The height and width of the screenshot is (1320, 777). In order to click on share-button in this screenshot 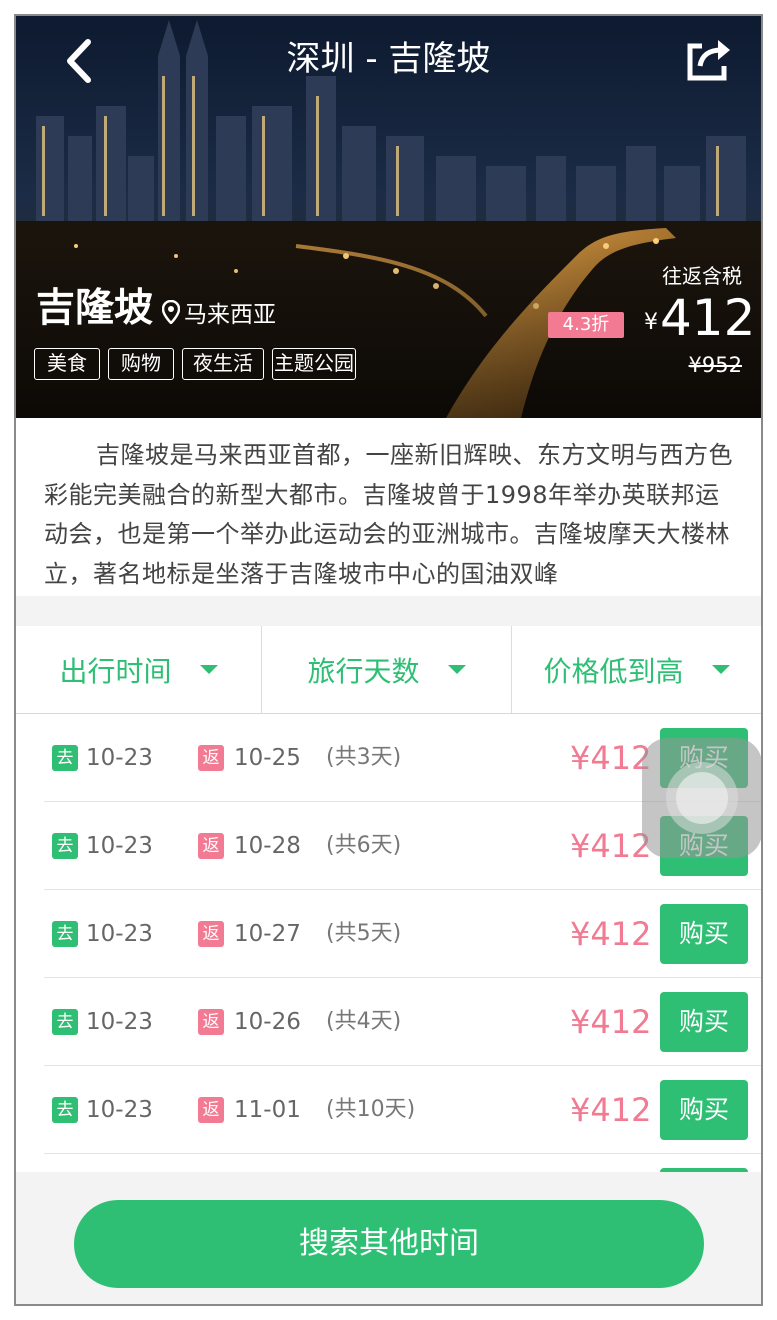, I will do `click(709, 59)`.